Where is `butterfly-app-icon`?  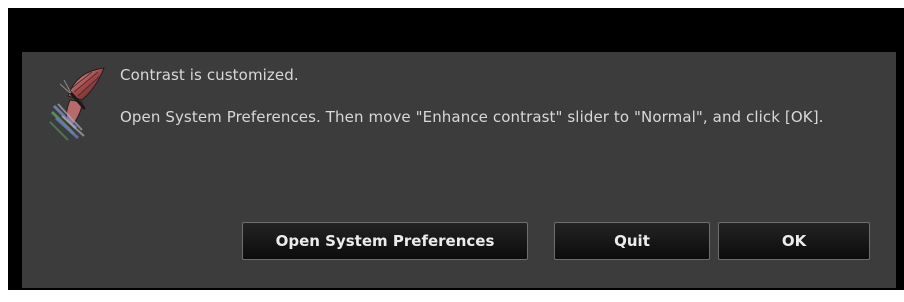
butterfly-app-icon is located at coordinates (77, 104).